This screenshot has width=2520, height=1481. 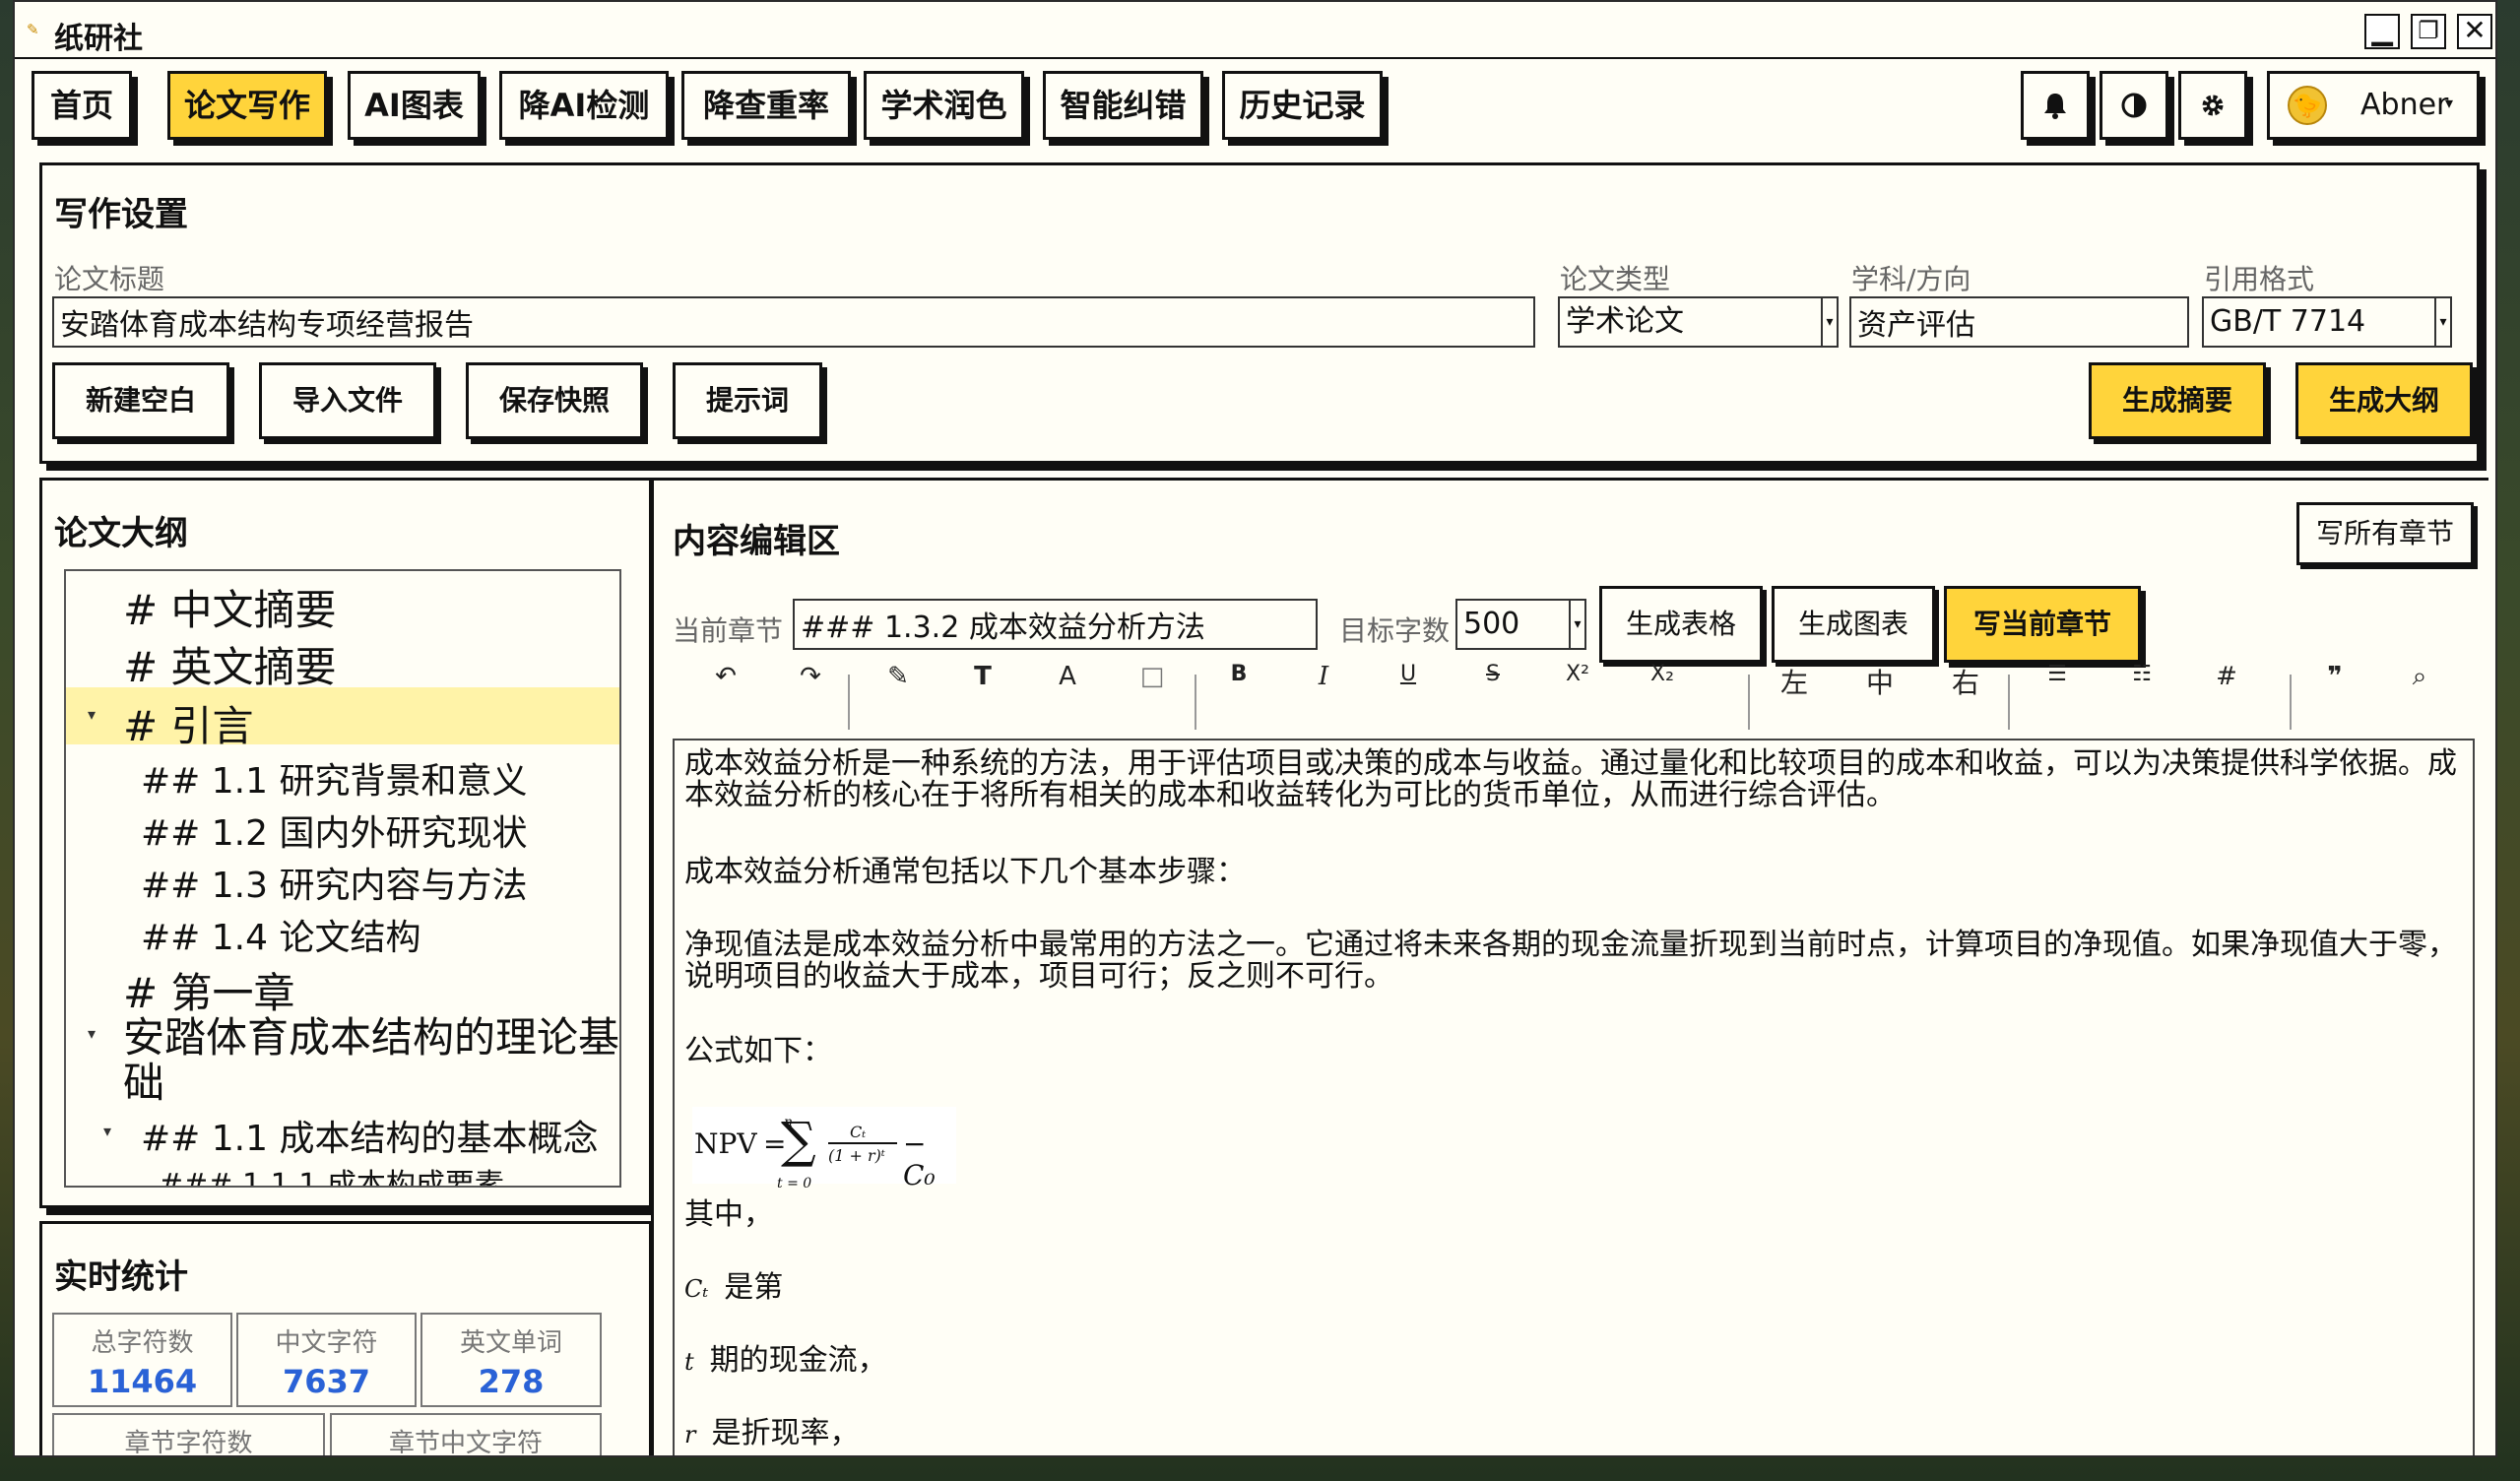 I want to click on formula-lhs: NPV, so click(x=725, y=1143).